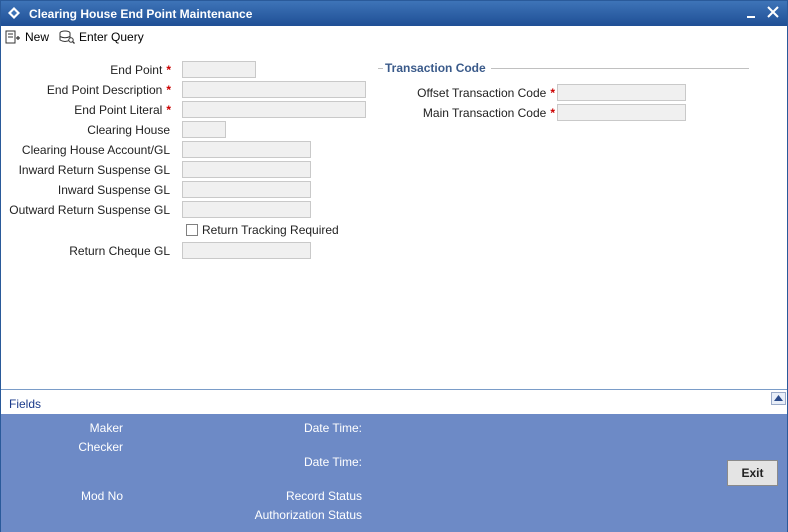 The image size is (788, 532). I want to click on inward-suspense-gl-field, so click(246, 189).